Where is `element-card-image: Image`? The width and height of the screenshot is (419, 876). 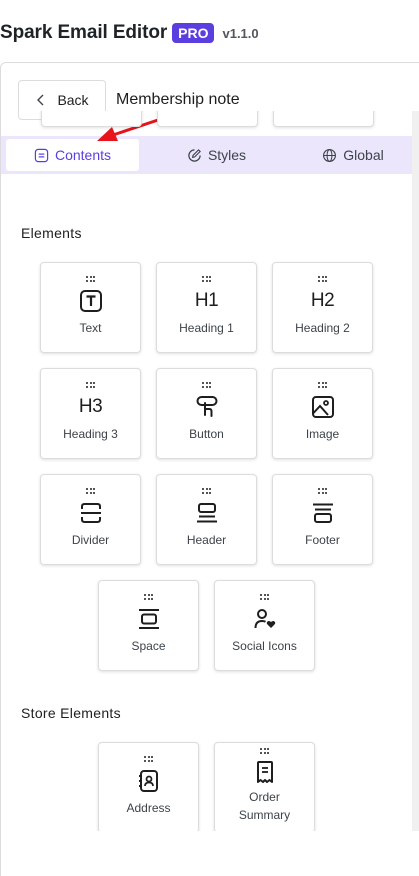 element-card-image: Image is located at coordinates (322, 413).